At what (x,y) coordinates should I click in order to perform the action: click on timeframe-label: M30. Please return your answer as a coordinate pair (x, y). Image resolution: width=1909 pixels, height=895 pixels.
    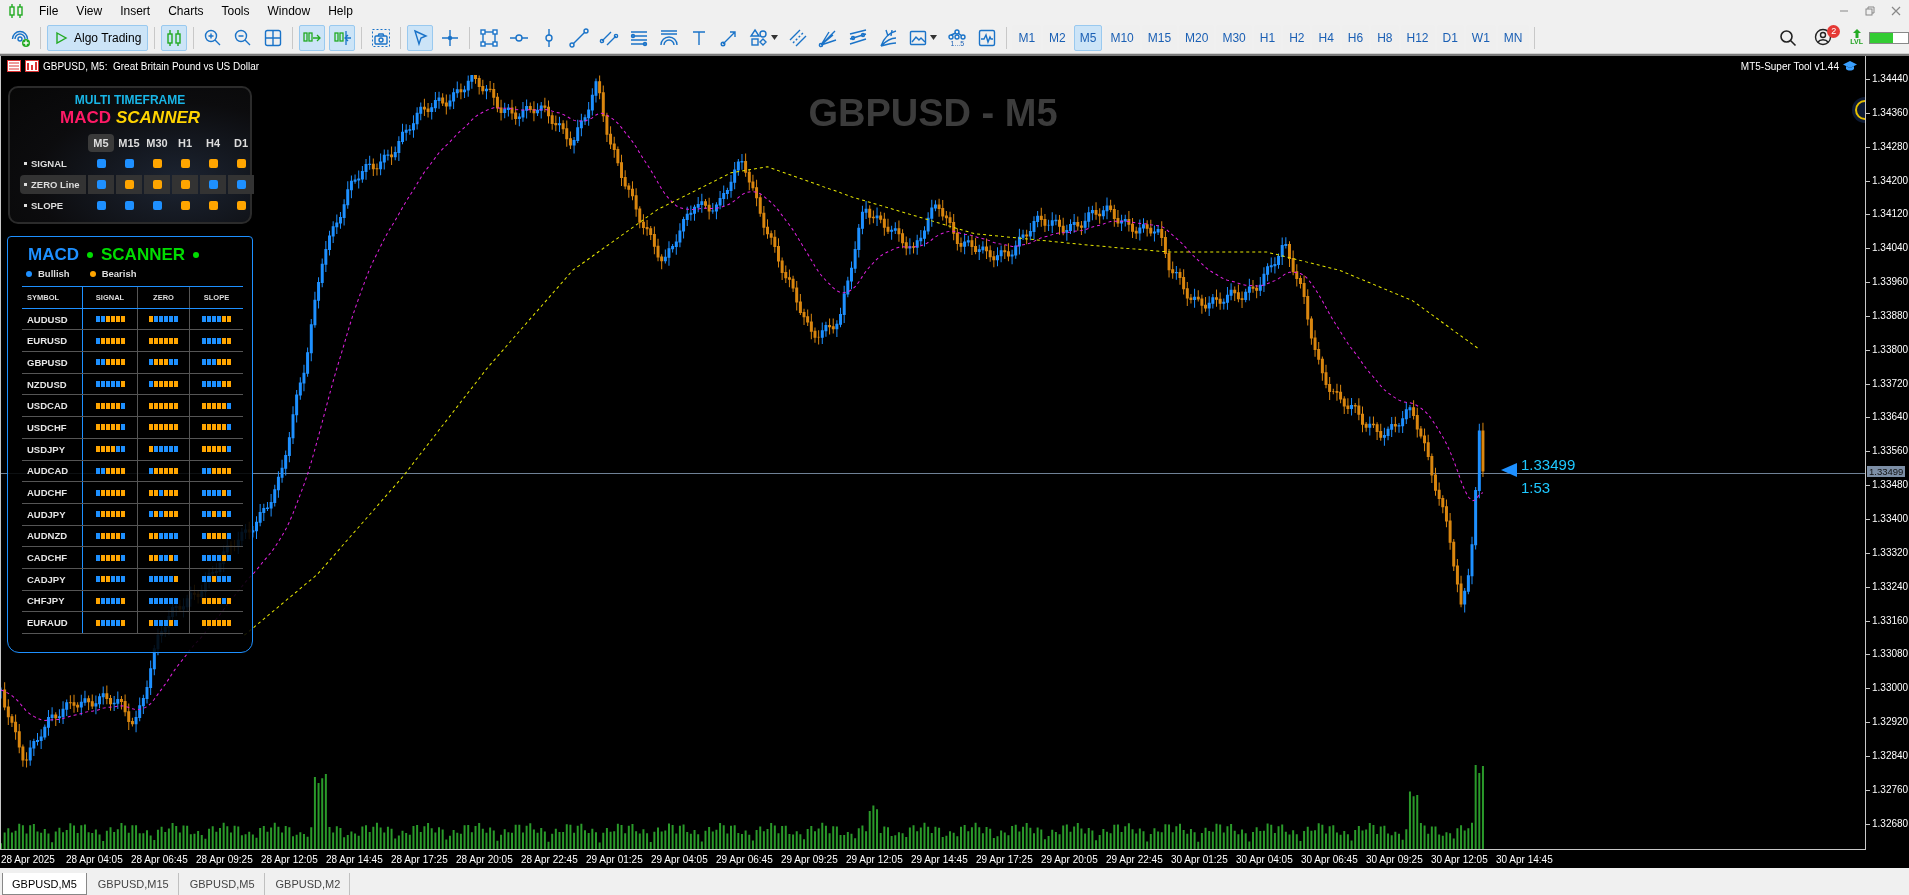
    Looking at the image, I should click on (157, 143).